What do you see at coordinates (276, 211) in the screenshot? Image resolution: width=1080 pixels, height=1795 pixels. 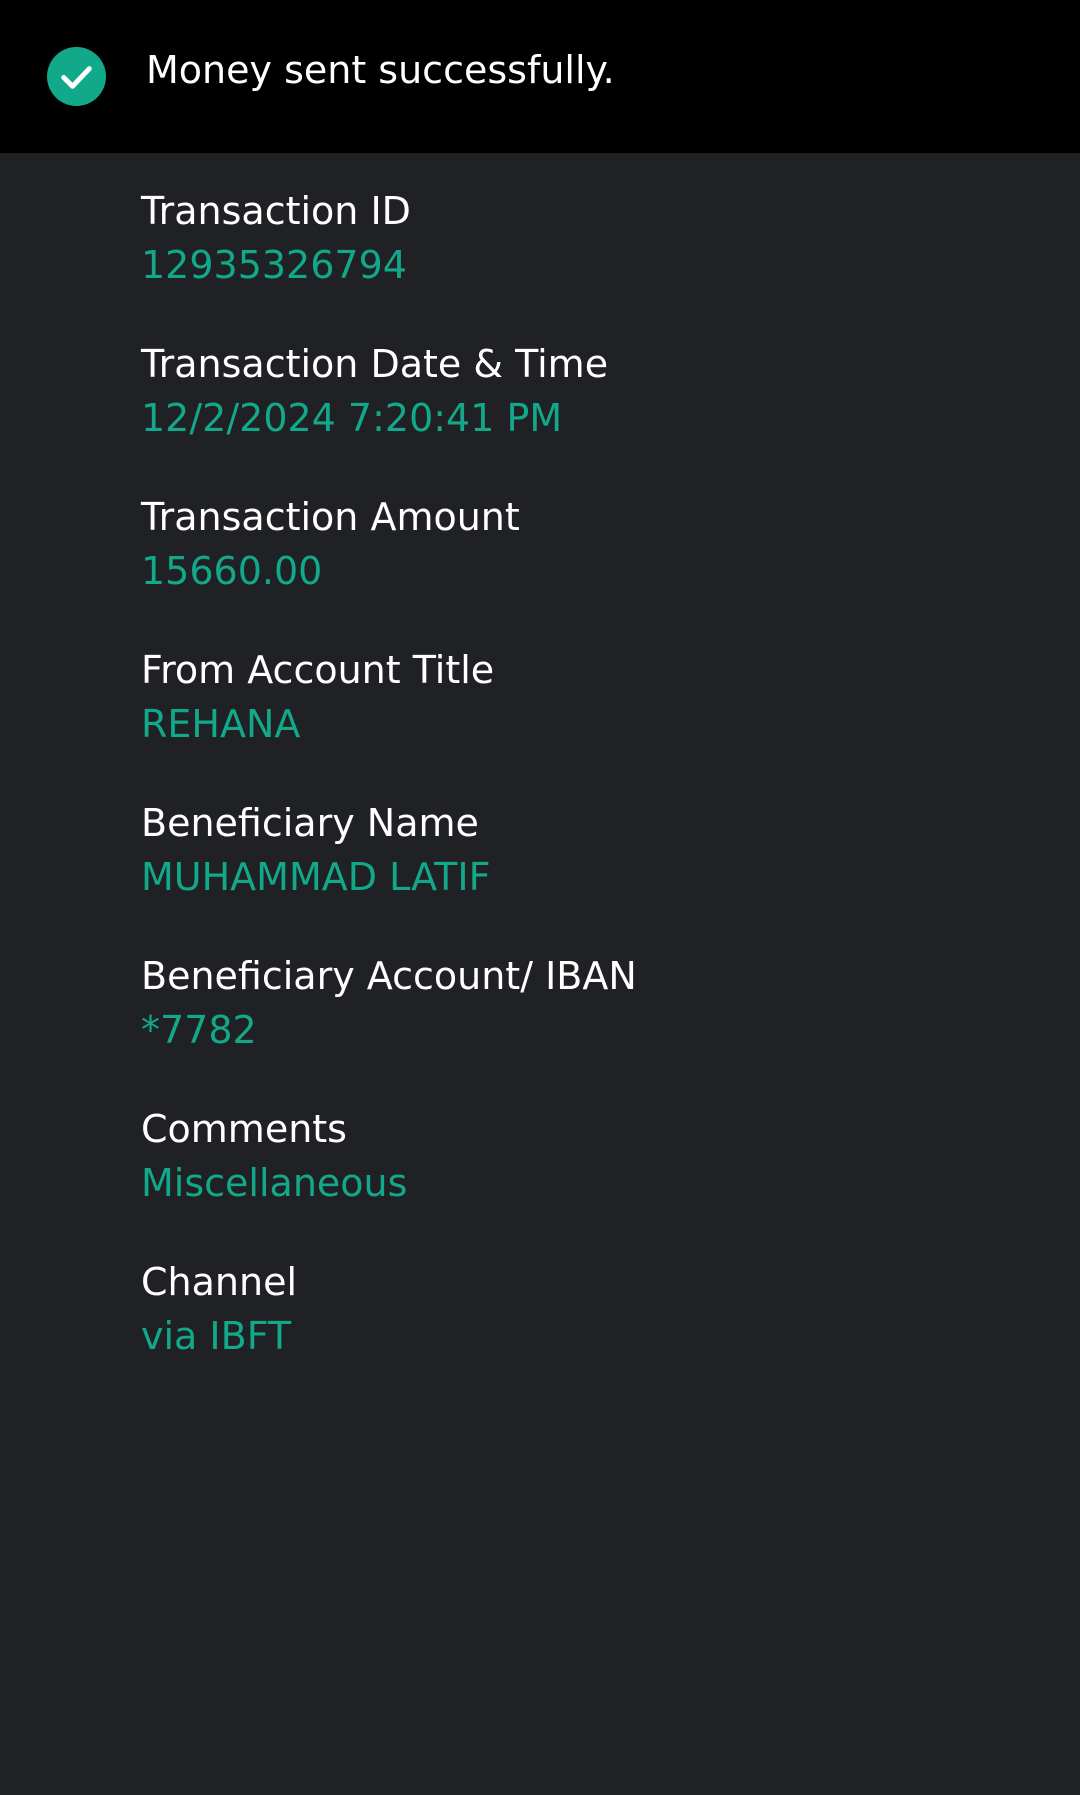 I see `field-label: Transaction ID` at bounding box center [276, 211].